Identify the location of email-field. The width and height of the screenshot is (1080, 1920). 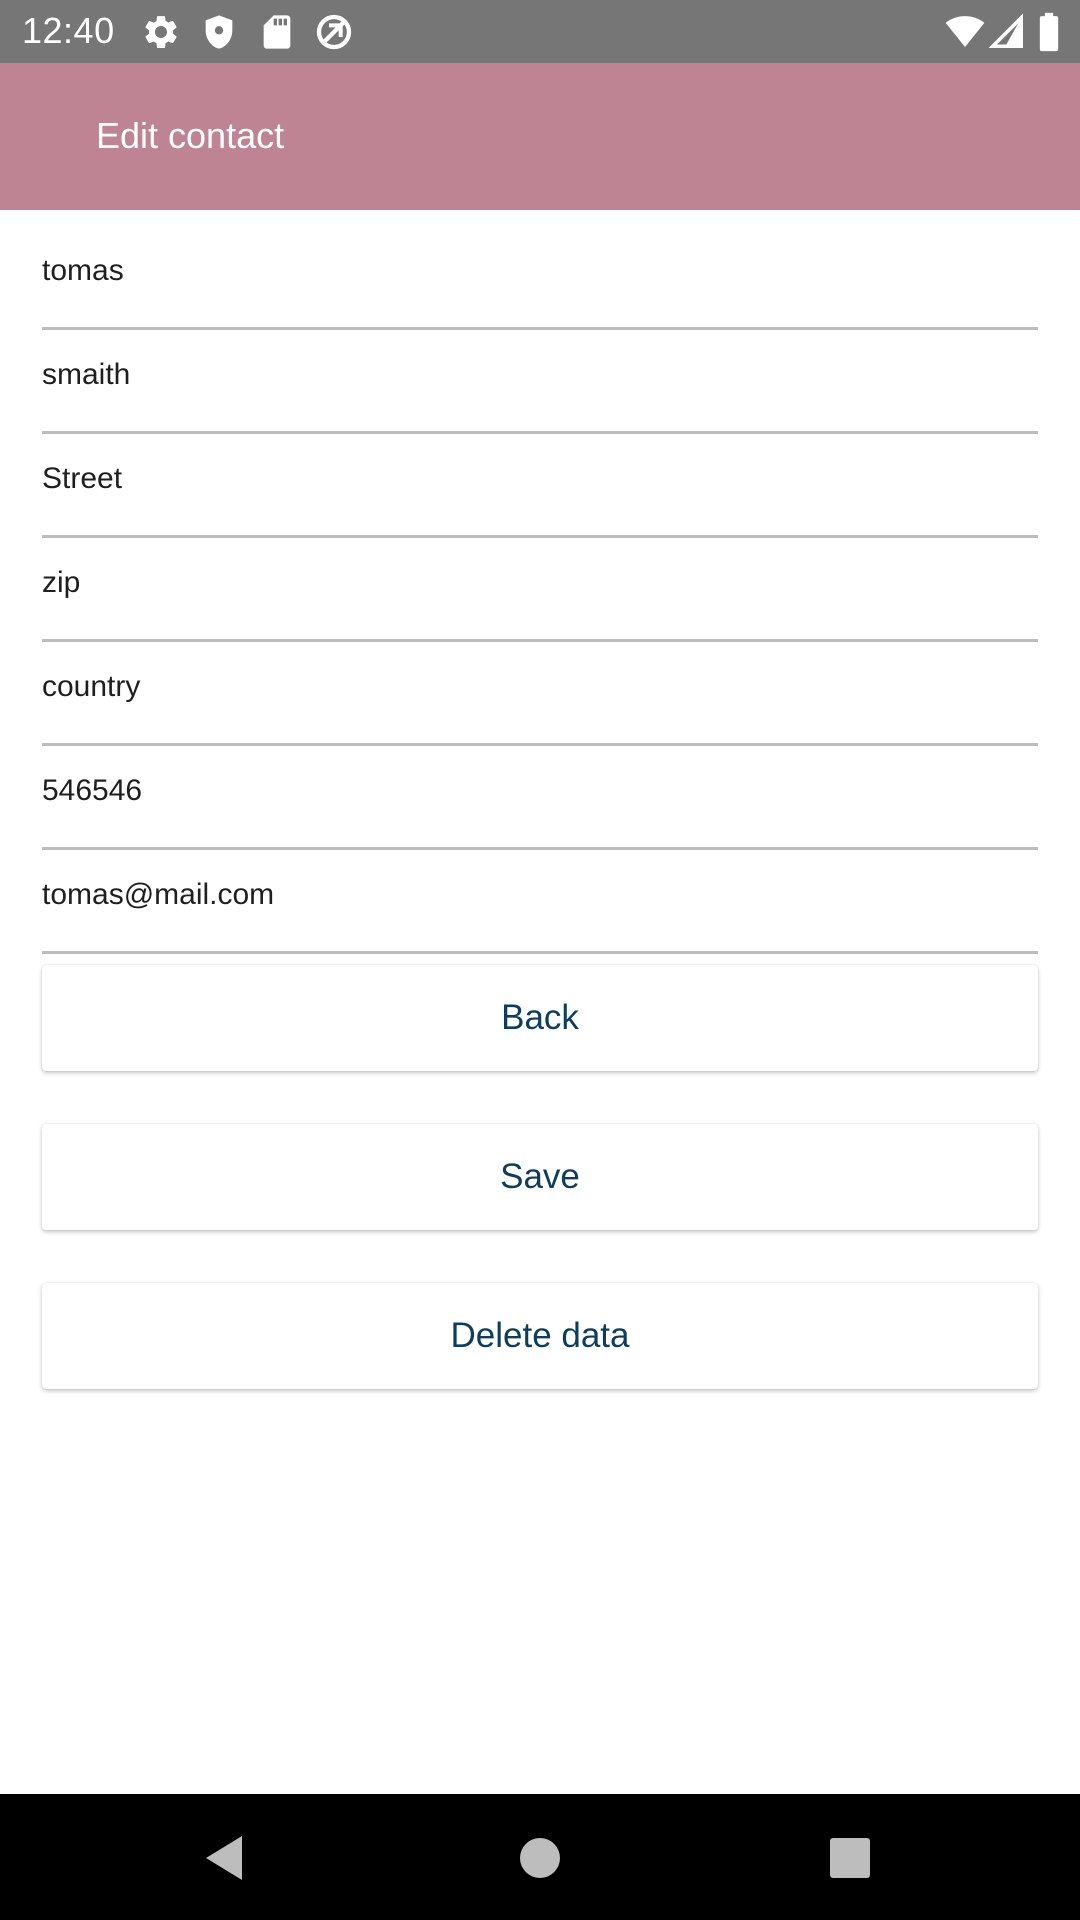
(540, 912).